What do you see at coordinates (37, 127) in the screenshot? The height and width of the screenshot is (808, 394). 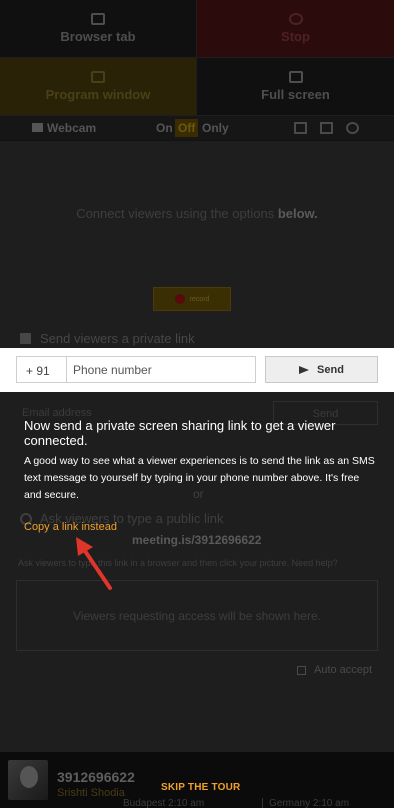 I see `webcam-icon` at bounding box center [37, 127].